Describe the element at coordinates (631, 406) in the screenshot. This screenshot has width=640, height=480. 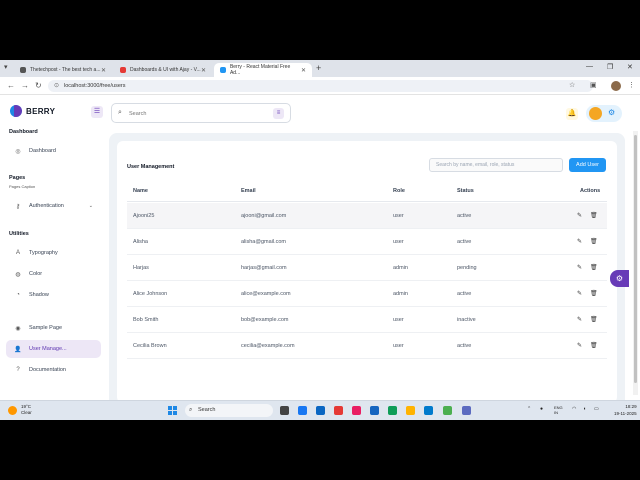
I see `clock-time: 18:29` at that location.